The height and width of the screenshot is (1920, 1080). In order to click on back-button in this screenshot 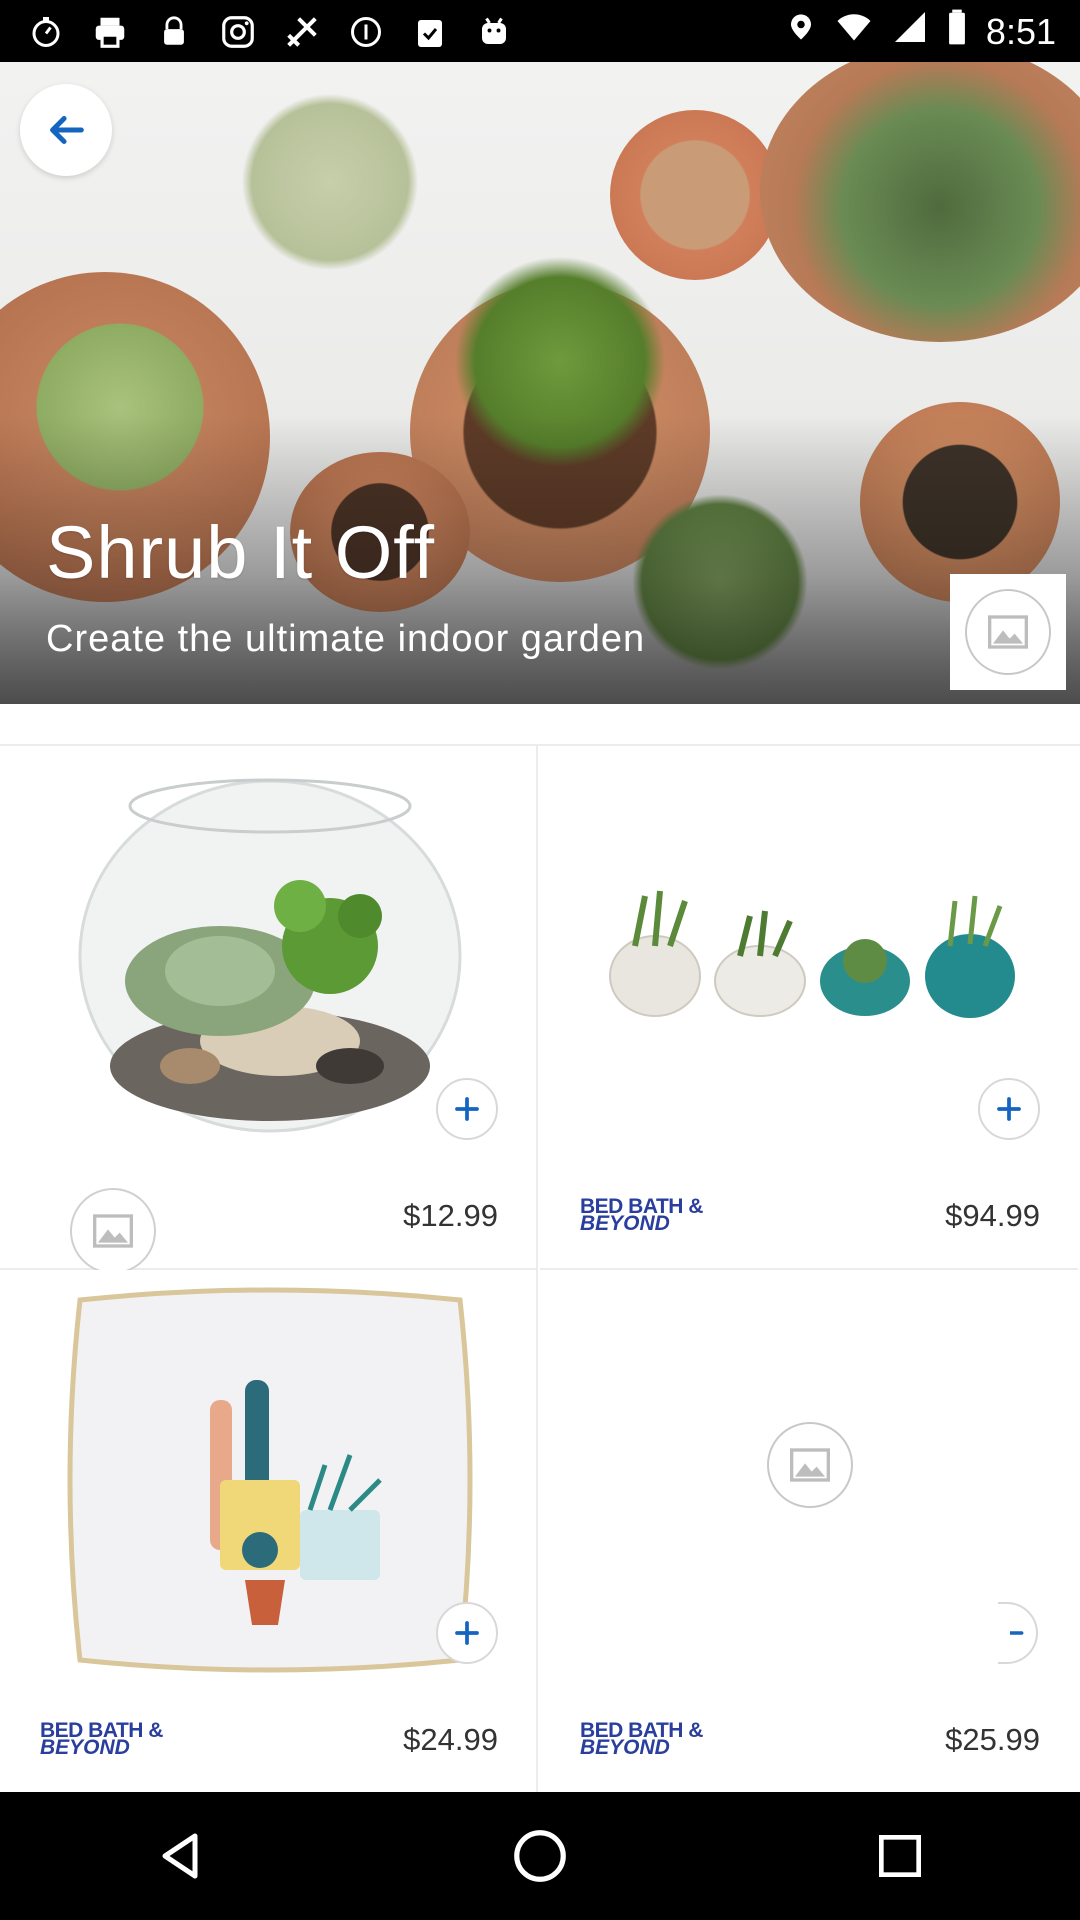, I will do `click(66, 130)`.